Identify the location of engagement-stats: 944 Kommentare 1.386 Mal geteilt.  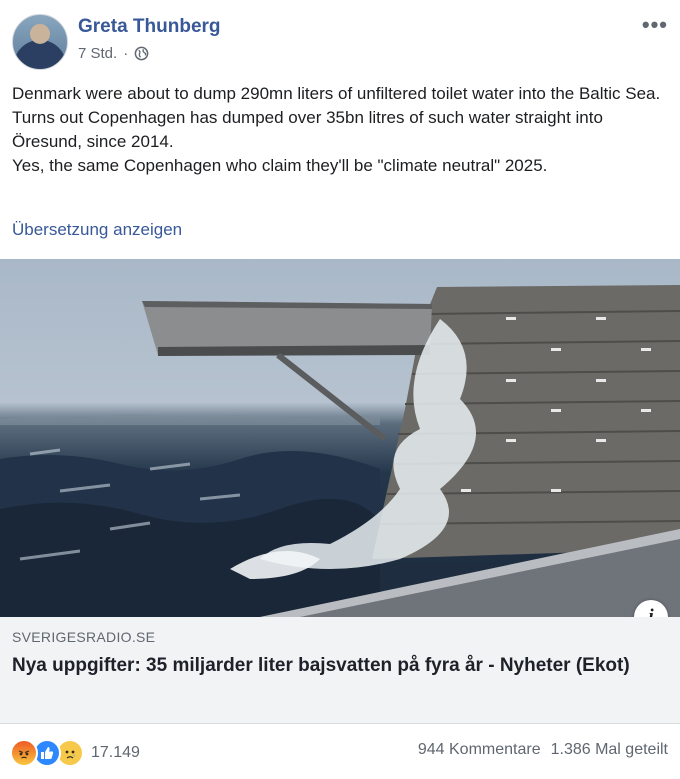
(543, 750).